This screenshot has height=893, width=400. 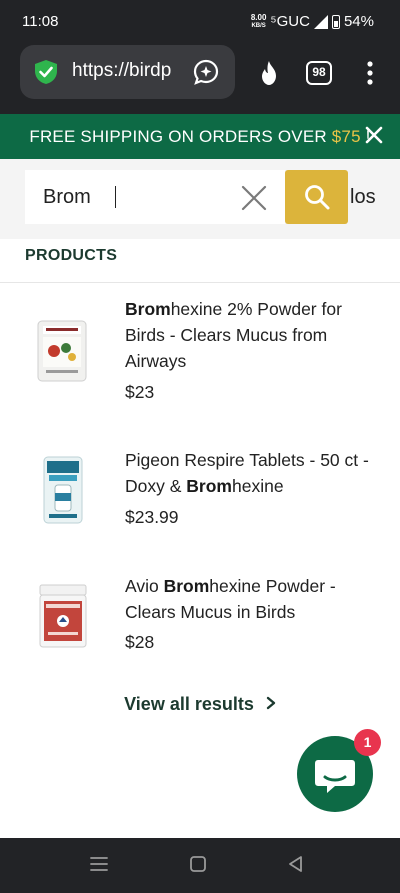 I want to click on banner-price: $75, so click(x=346, y=136).